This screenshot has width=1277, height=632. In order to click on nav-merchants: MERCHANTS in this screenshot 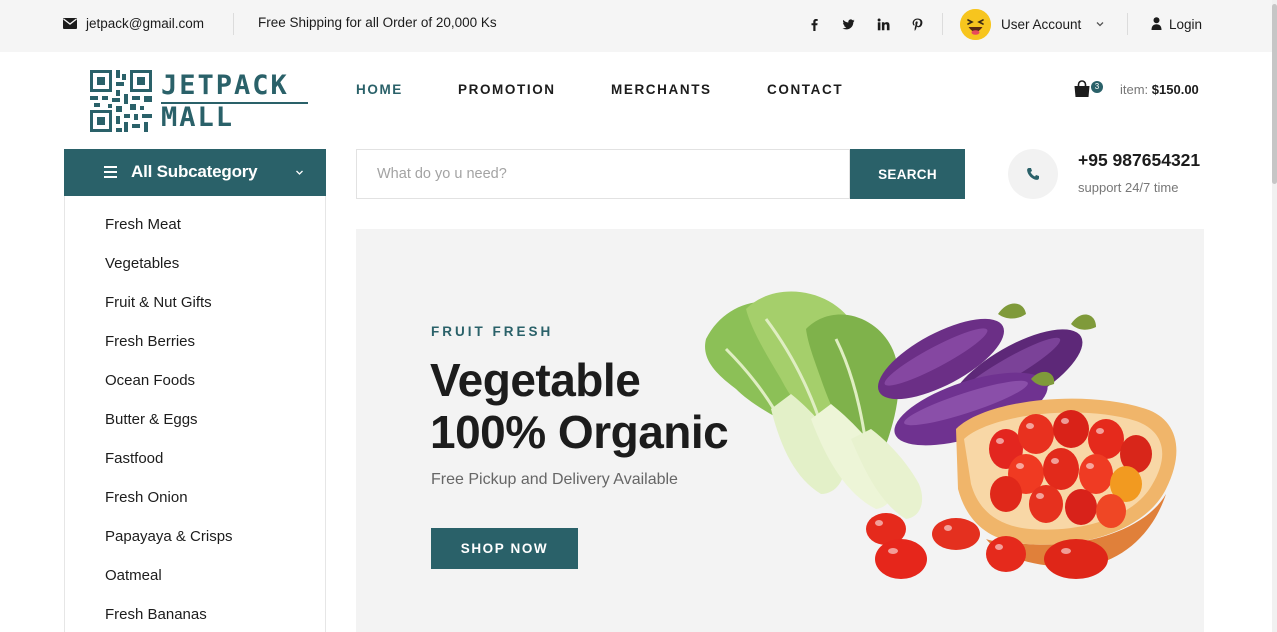, I will do `click(661, 89)`.